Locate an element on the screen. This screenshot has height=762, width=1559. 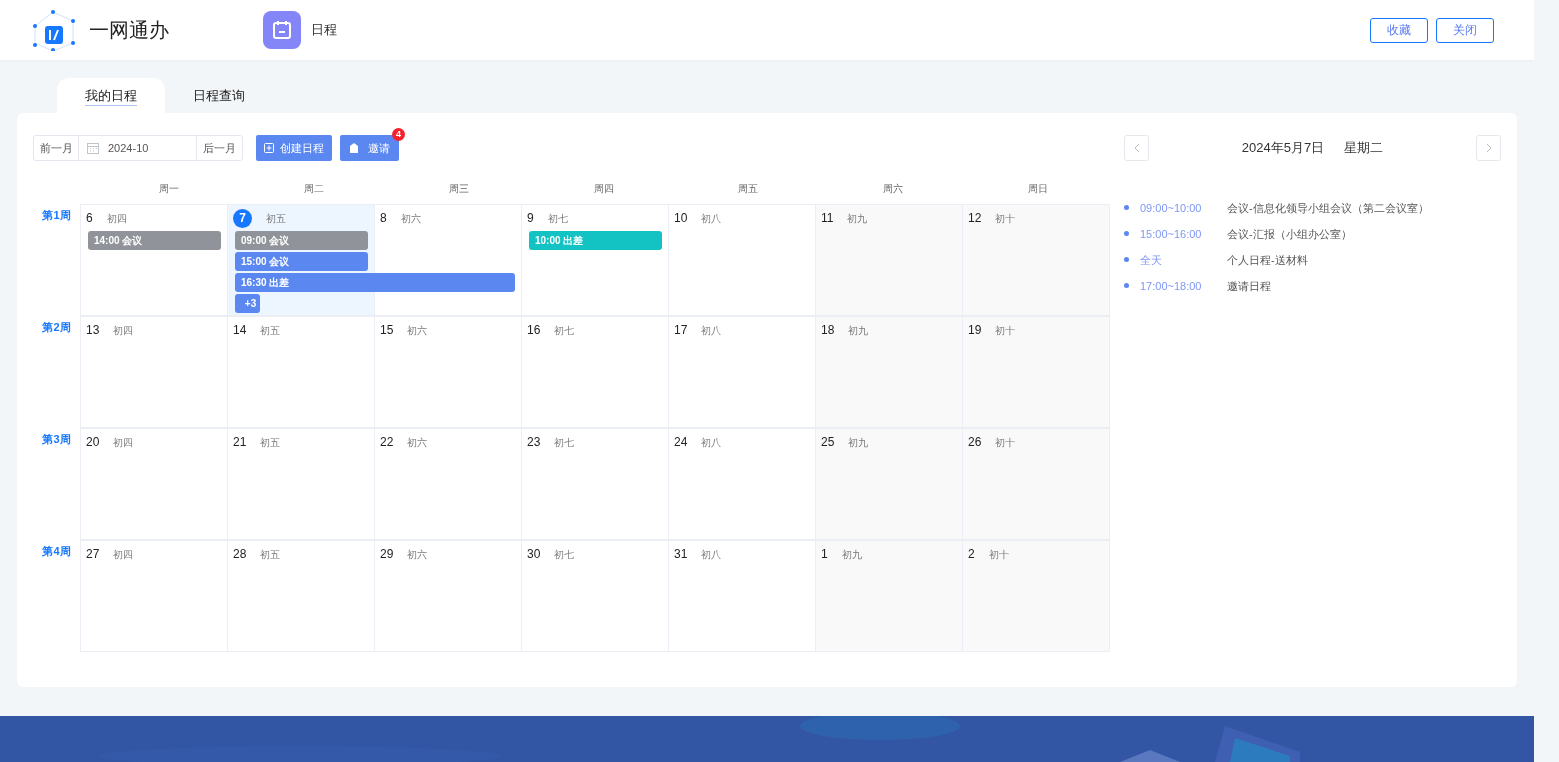
event-chip: 14:00 会议 is located at coordinates (154, 240).